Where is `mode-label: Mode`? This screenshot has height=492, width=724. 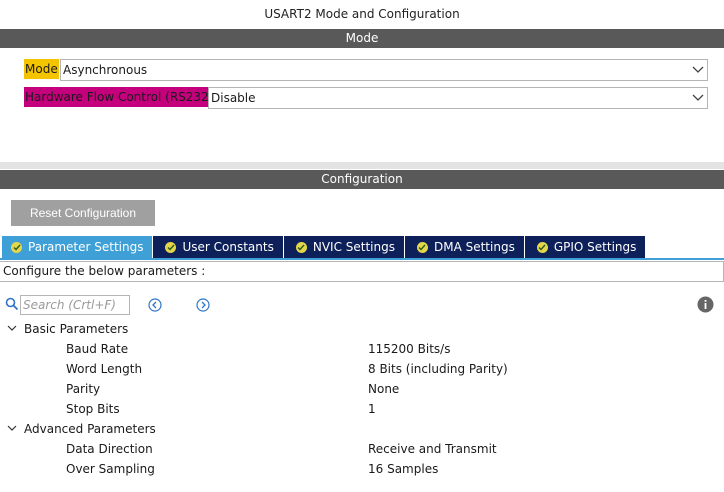
mode-label: Mode is located at coordinates (41, 69).